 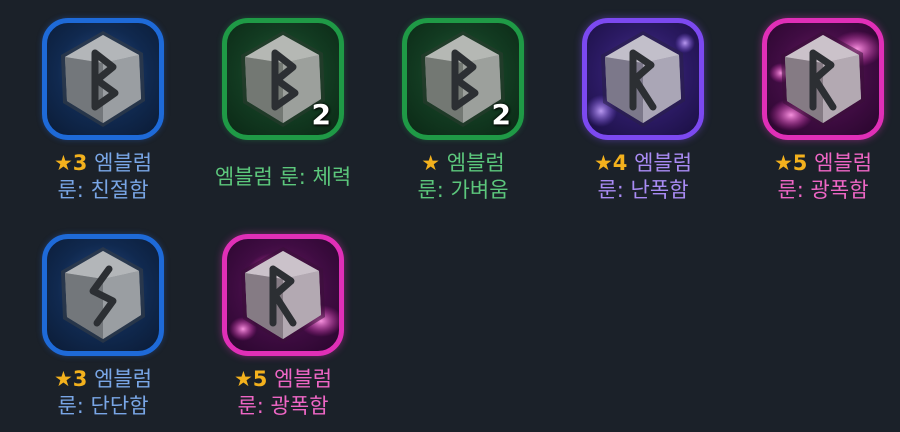 I want to click on item-label-line2: 룬: 단단함, so click(x=103, y=406).